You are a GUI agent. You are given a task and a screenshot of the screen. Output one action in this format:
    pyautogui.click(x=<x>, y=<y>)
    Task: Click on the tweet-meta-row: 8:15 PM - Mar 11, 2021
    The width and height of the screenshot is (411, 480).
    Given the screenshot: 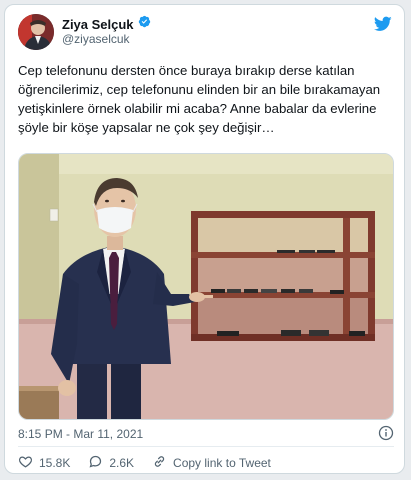 What is the action you would take?
    pyautogui.click(x=206, y=434)
    